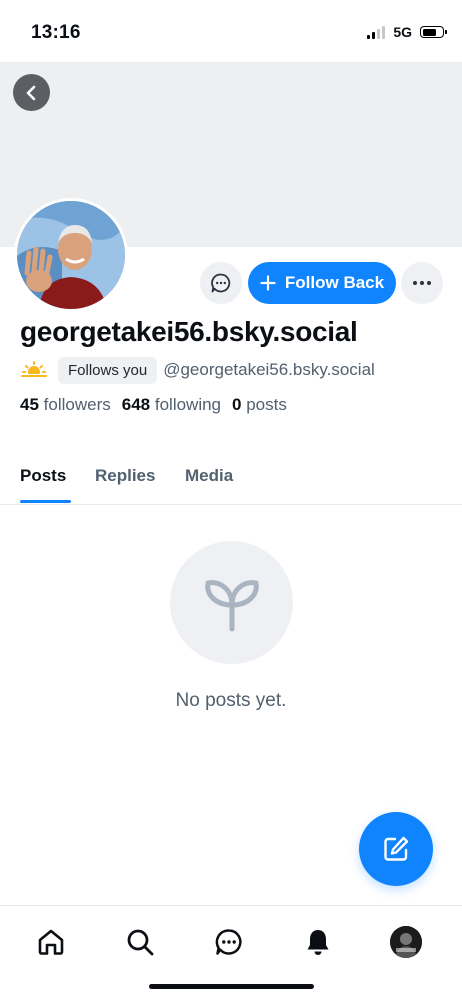  Describe the element at coordinates (237, 404) in the screenshot. I see `posts-count: 0` at that location.